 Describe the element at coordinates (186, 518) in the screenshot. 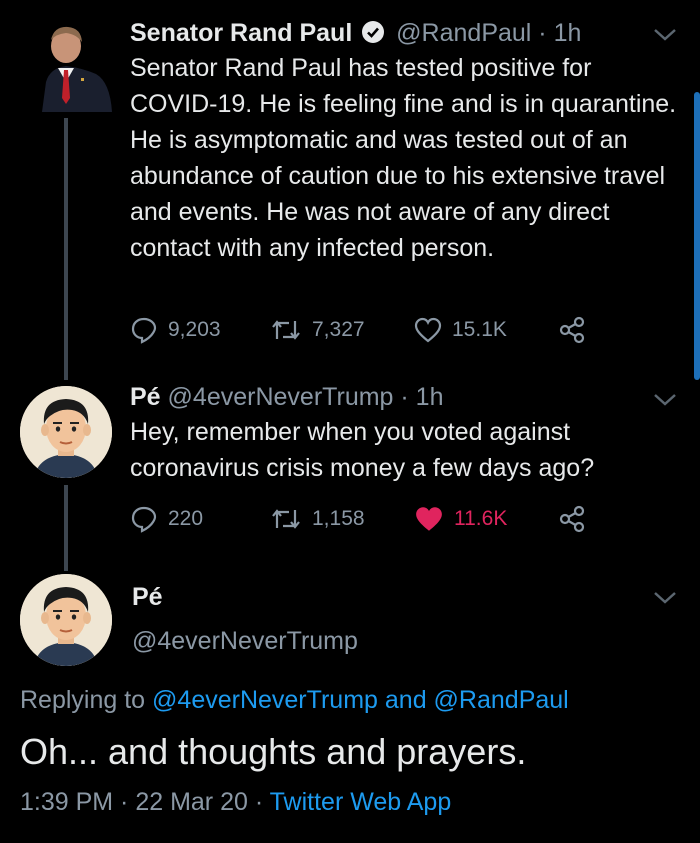

I see `reply-count: 220` at that location.